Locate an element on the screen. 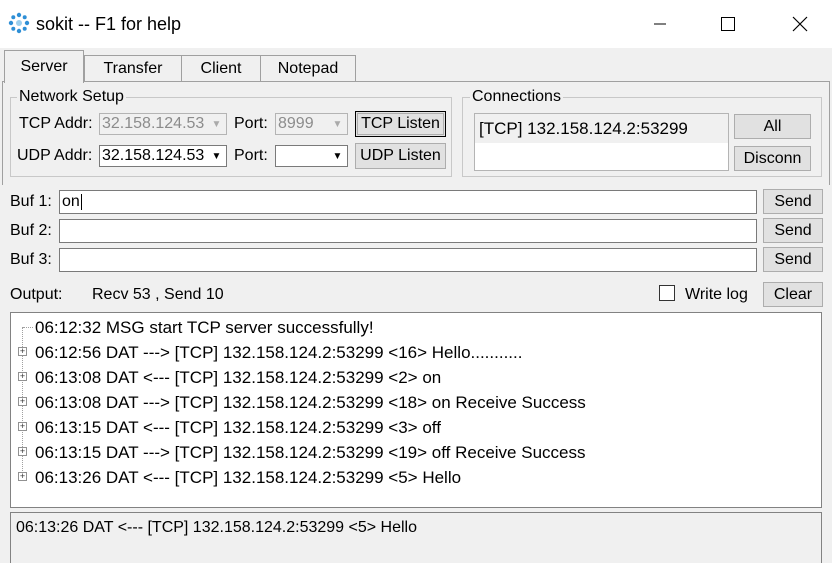 This screenshot has height=563, width=832. write-log-label: Write log is located at coordinates (716, 295).